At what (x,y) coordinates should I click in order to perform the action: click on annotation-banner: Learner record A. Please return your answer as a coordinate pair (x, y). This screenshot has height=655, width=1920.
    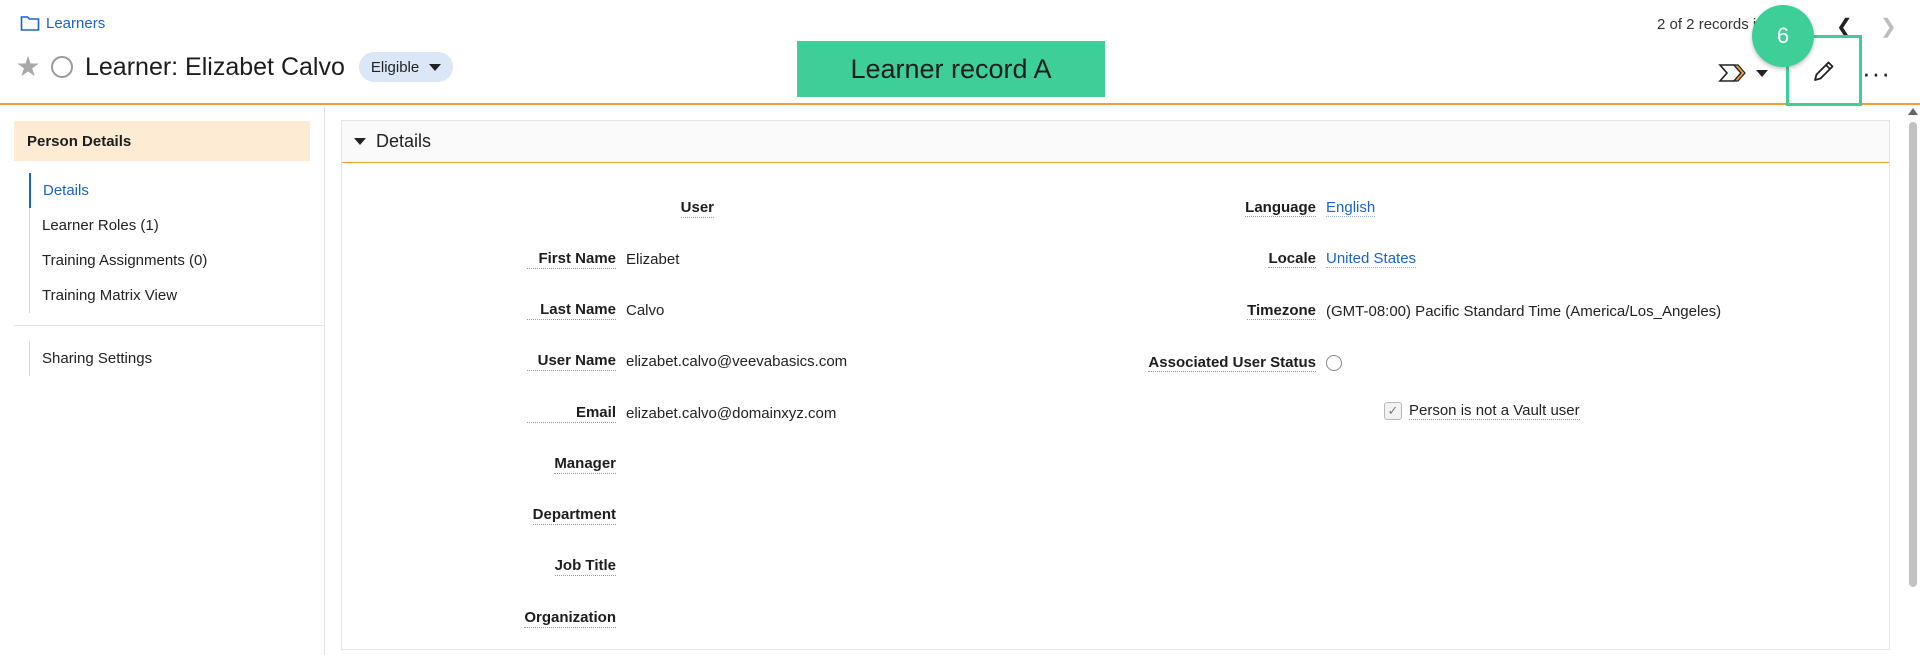
    Looking at the image, I should click on (951, 69).